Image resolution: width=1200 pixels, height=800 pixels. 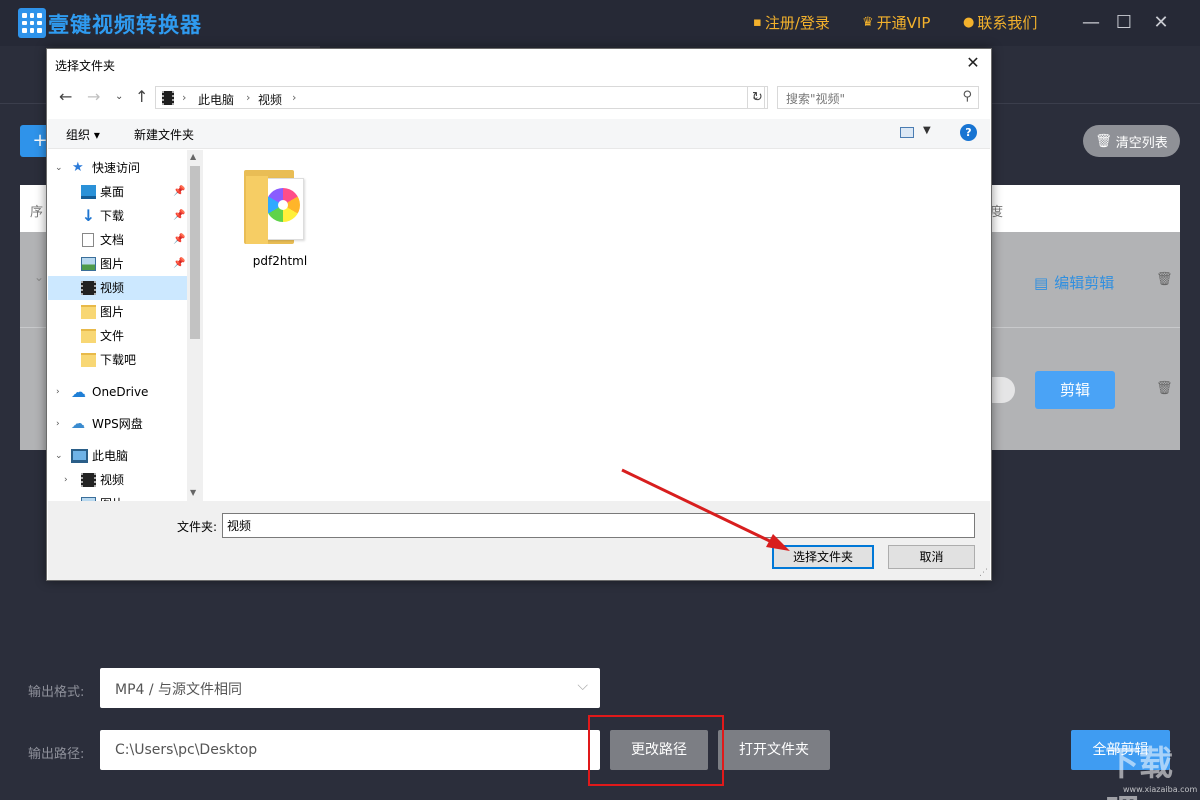 I want to click on document-icon, so click(x=88, y=240).